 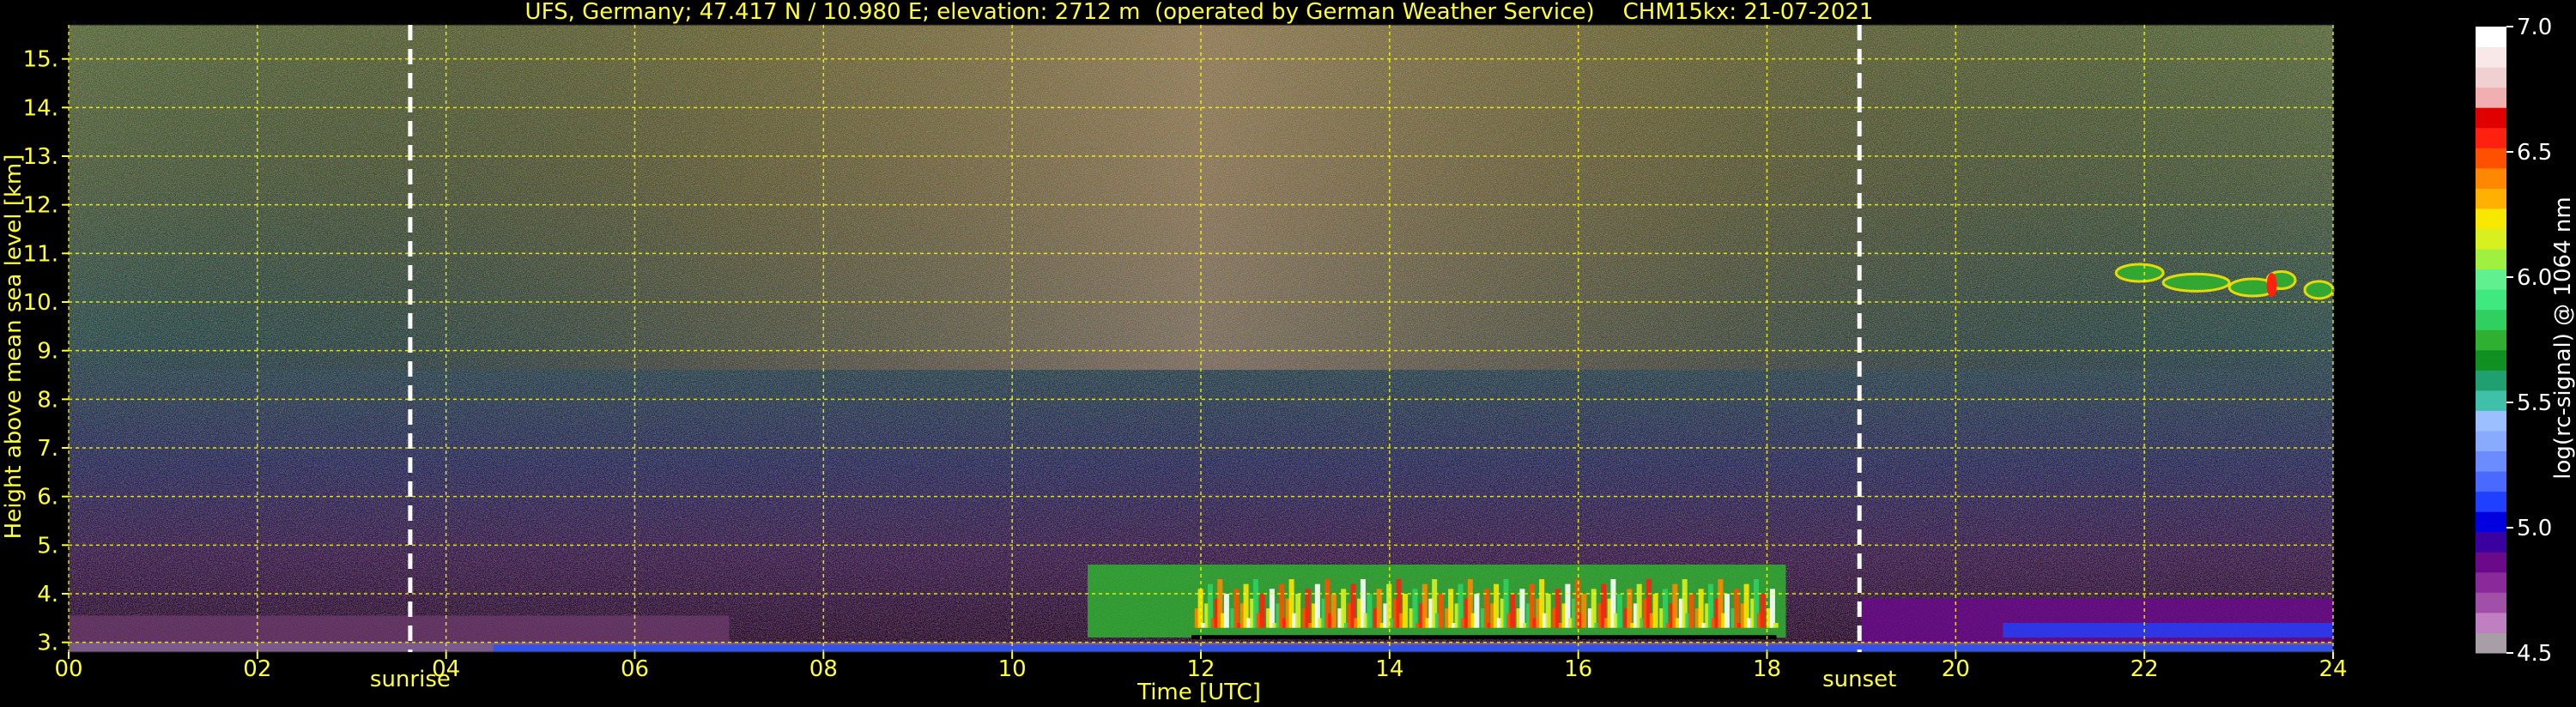 What do you see at coordinates (1767, 669) in the screenshot?
I see `x-tick-label: 18` at bounding box center [1767, 669].